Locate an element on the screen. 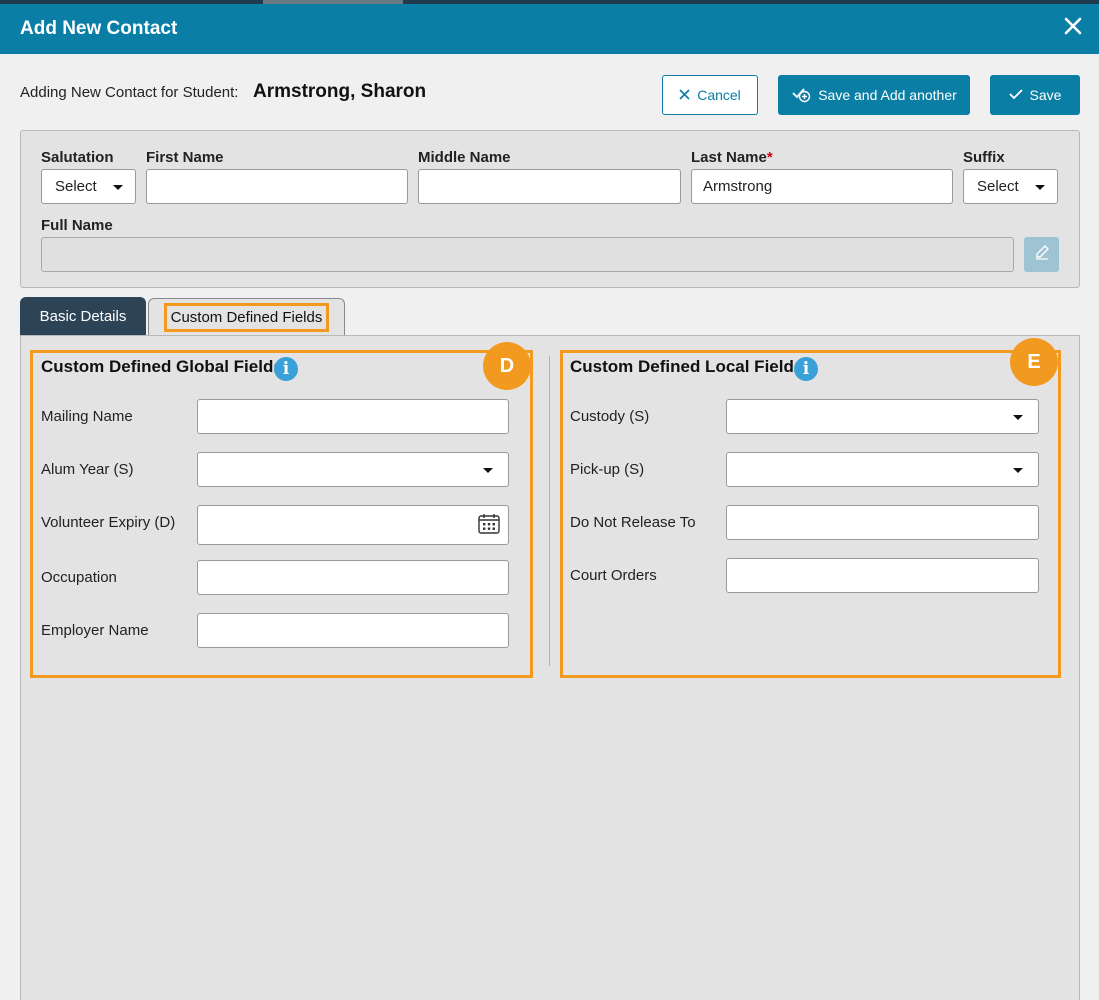 The image size is (1099, 1000). court-orders-label: Court Orders is located at coordinates (613, 575).